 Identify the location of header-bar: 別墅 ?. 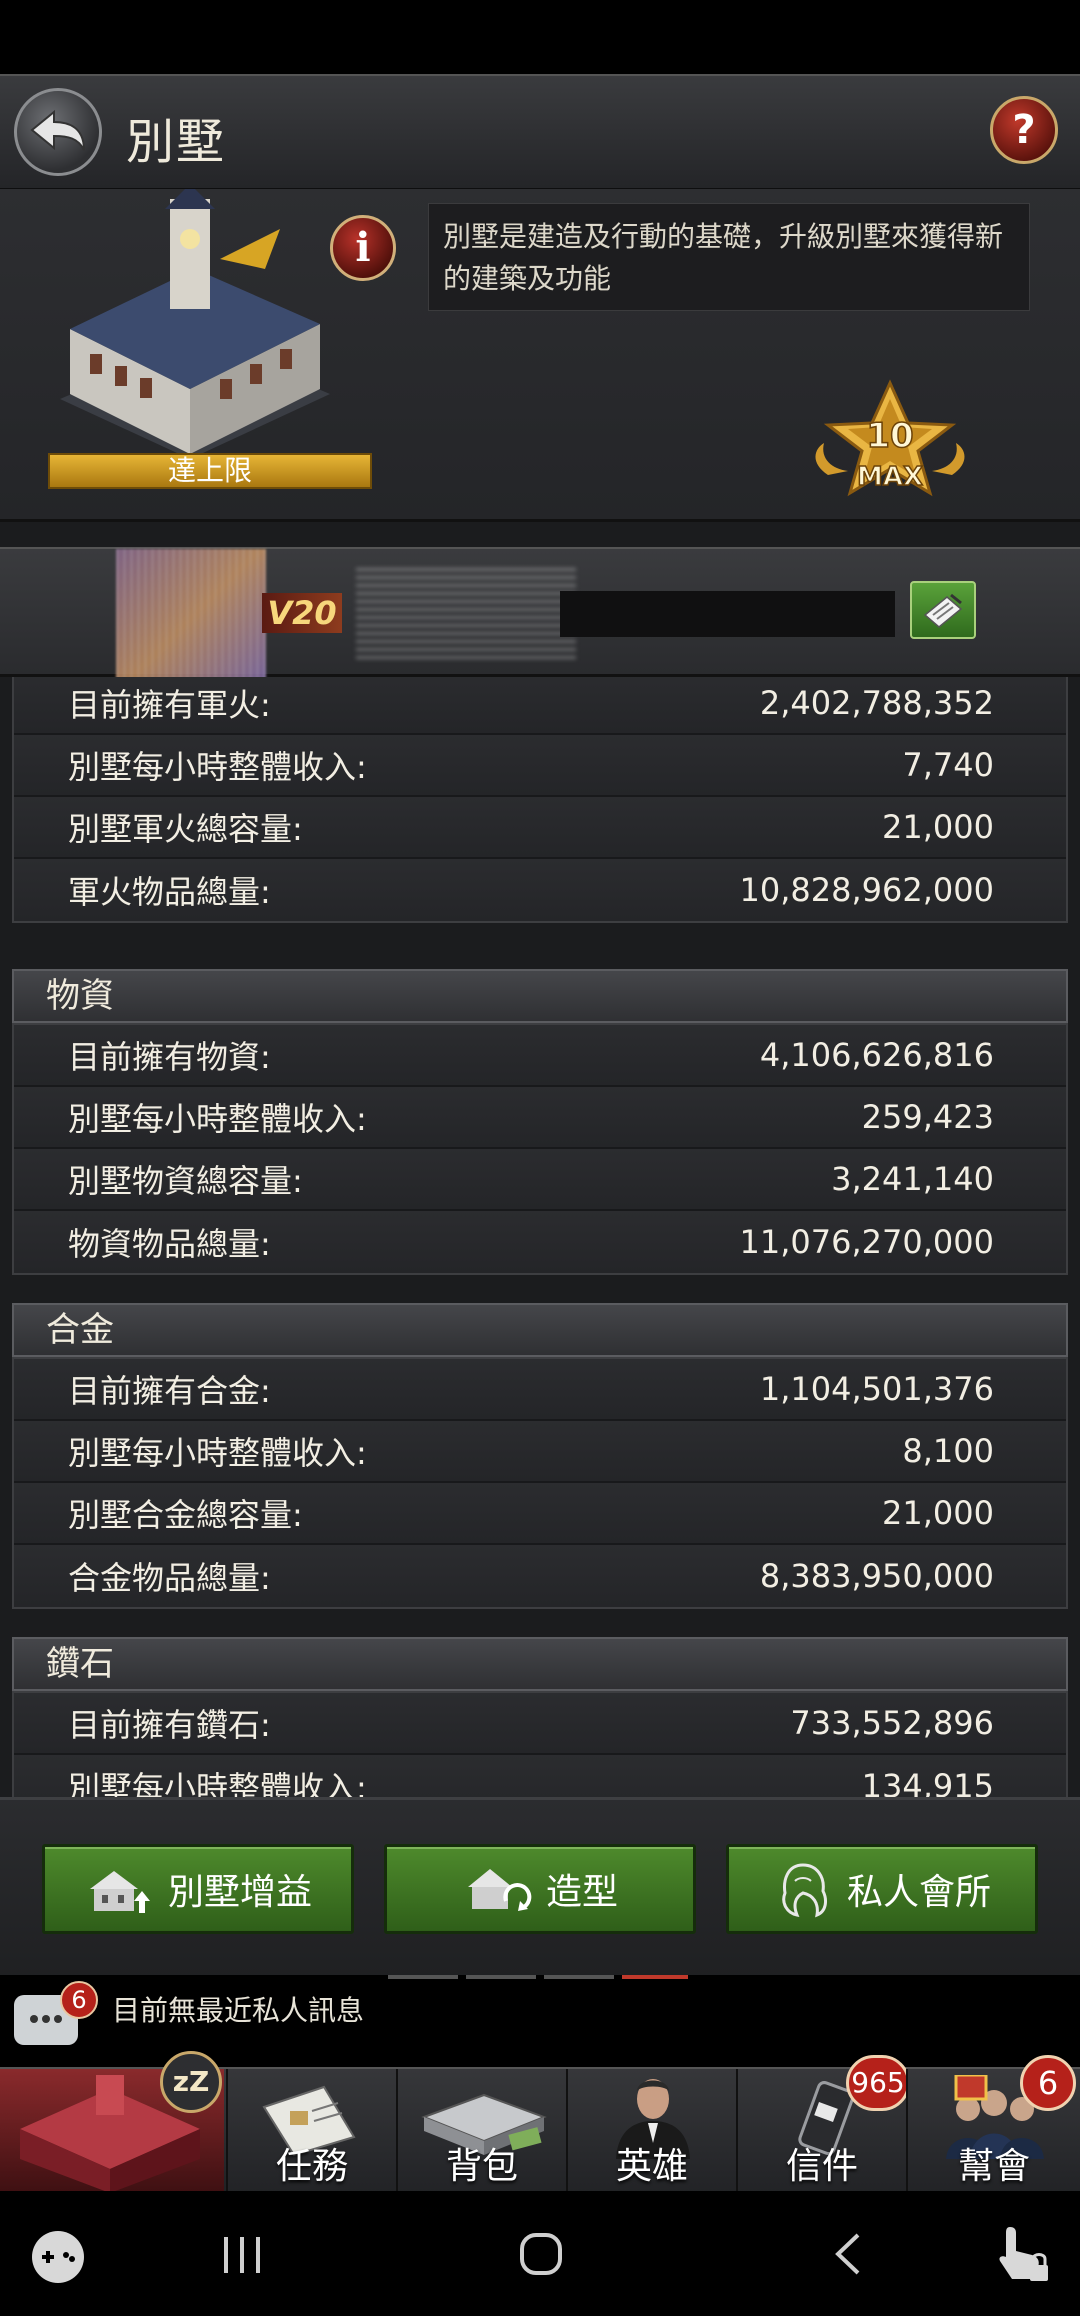
(540, 132).